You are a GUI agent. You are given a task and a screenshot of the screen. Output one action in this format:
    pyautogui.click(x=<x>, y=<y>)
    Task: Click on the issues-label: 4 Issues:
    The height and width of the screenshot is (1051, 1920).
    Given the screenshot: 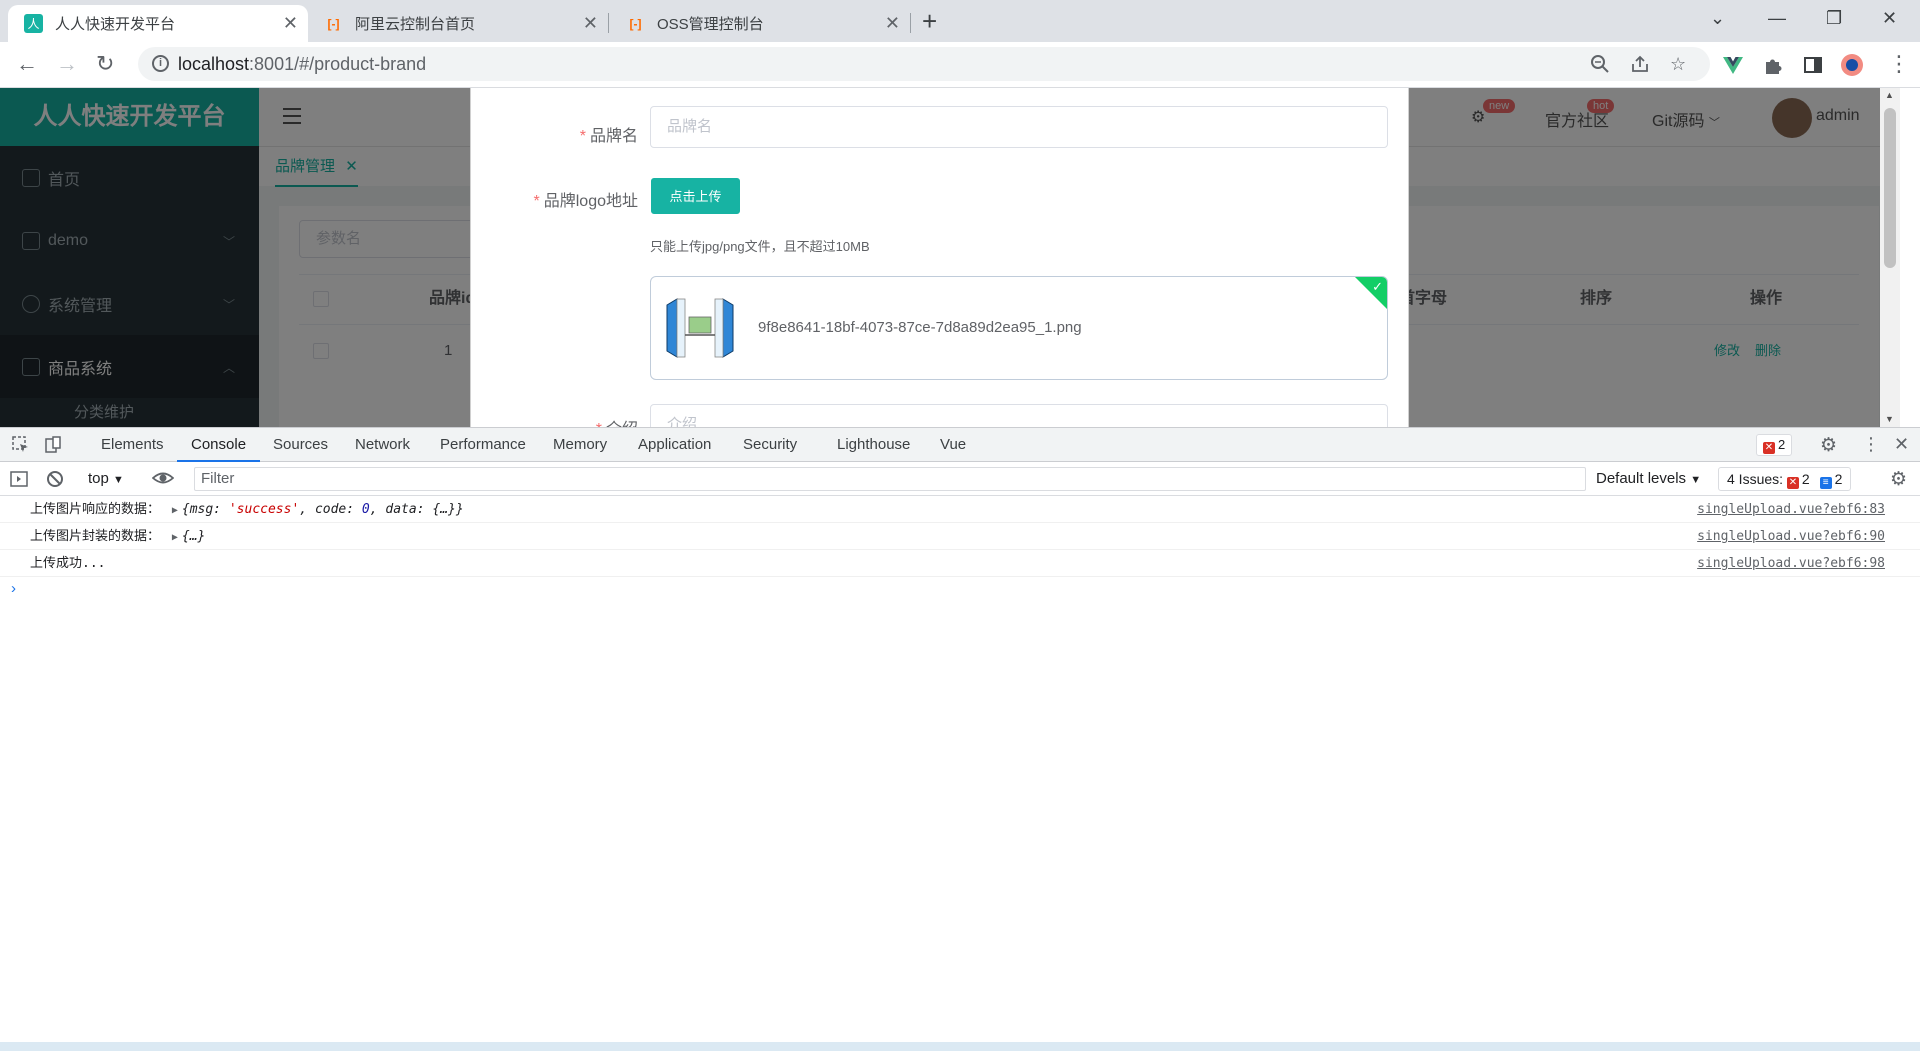 What is the action you would take?
    pyautogui.click(x=1755, y=479)
    